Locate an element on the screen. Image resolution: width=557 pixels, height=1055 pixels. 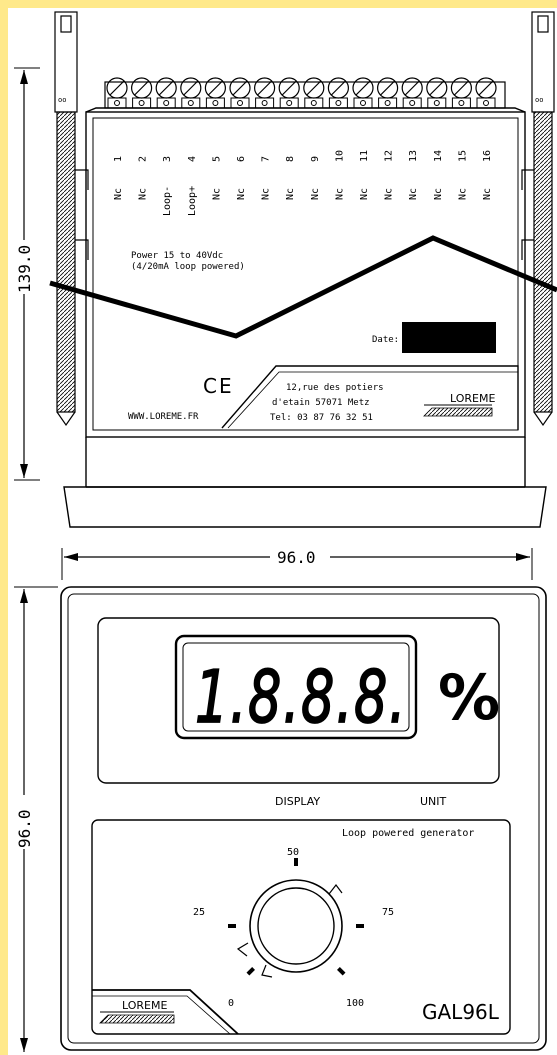
address-line1: 12,rue des potiers is located at coordinates (335, 388).